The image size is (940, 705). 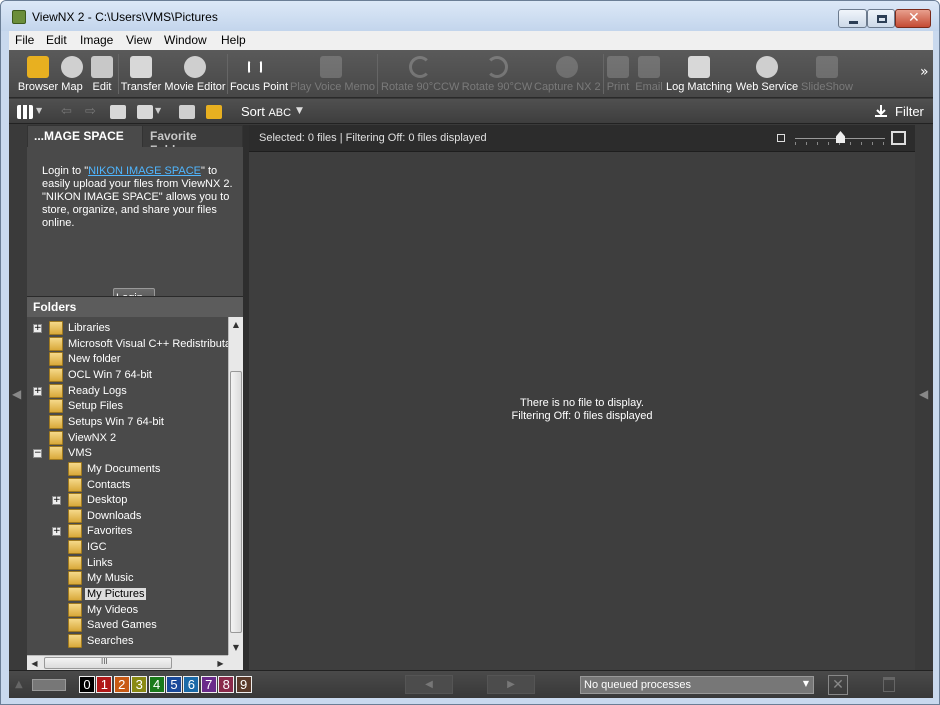 What do you see at coordinates (266, 111) in the screenshot?
I see `sort-button: Sort ABC` at bounding box center [266, 111].